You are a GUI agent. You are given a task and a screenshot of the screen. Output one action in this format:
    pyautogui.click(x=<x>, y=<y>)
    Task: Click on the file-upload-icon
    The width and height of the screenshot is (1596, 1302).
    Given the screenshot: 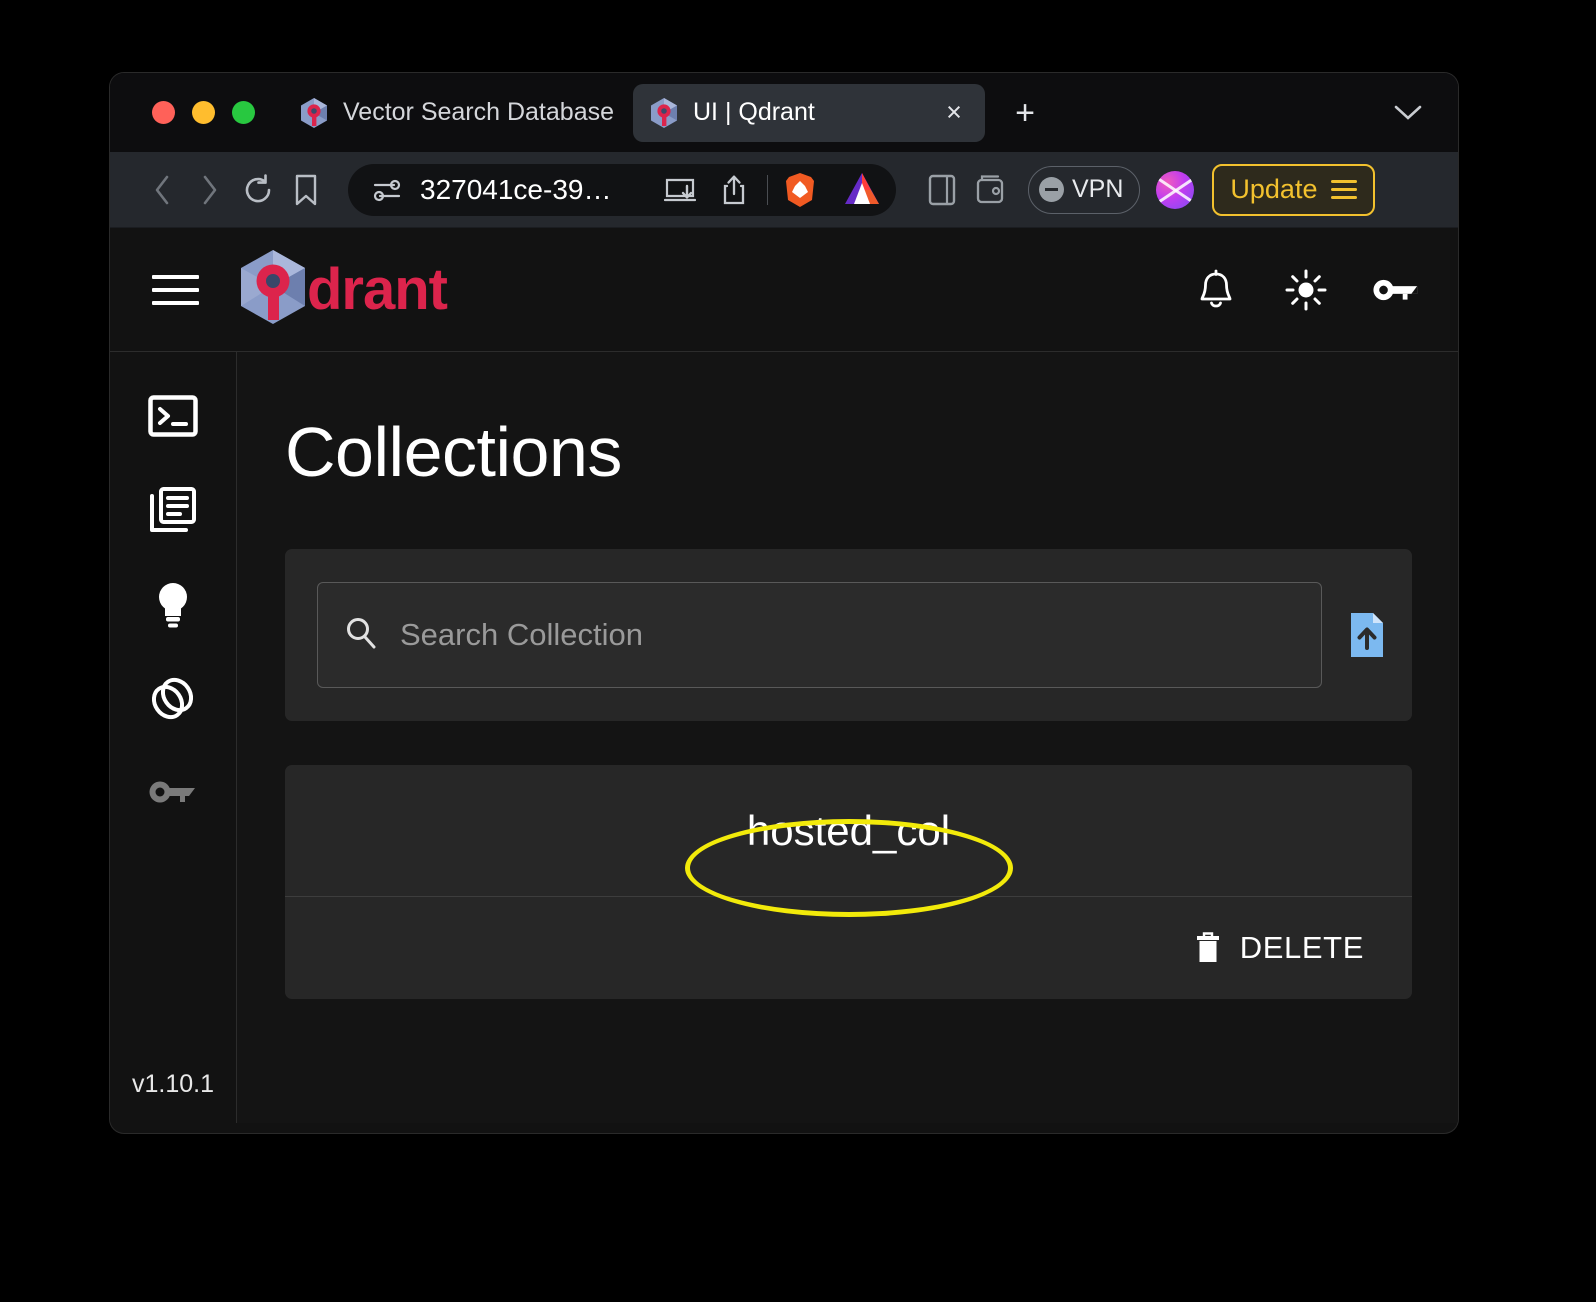 What is the action you would take?
    pyautogui.click(x=1367, y=635)
    